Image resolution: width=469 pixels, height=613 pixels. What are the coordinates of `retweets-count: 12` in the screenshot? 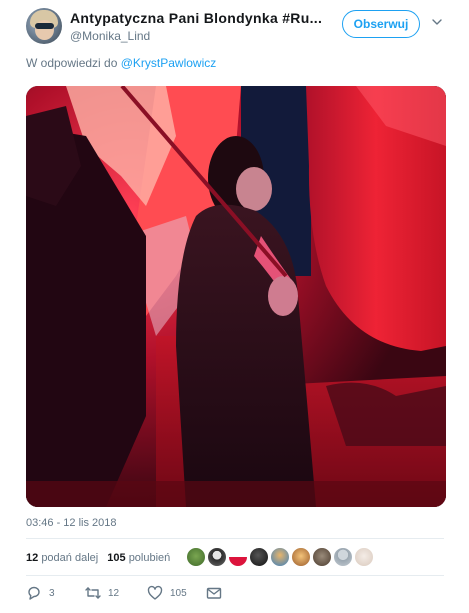 It's located at (32, 558).